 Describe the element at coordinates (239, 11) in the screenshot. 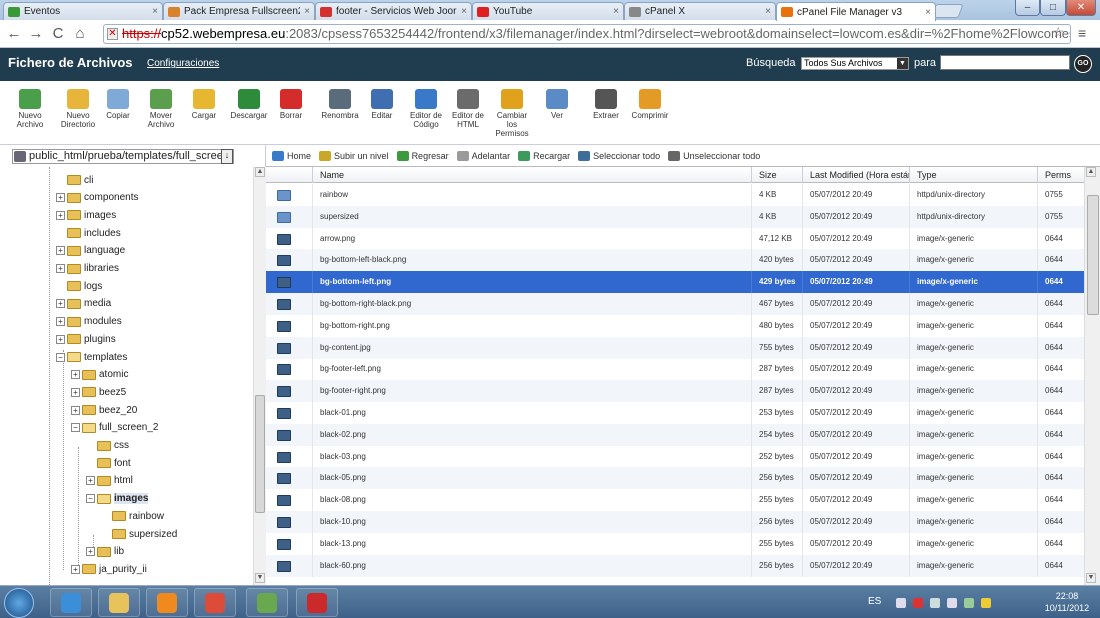

I see `browser-tab: Pack Empresa Fullscreen2 ×` at that location.